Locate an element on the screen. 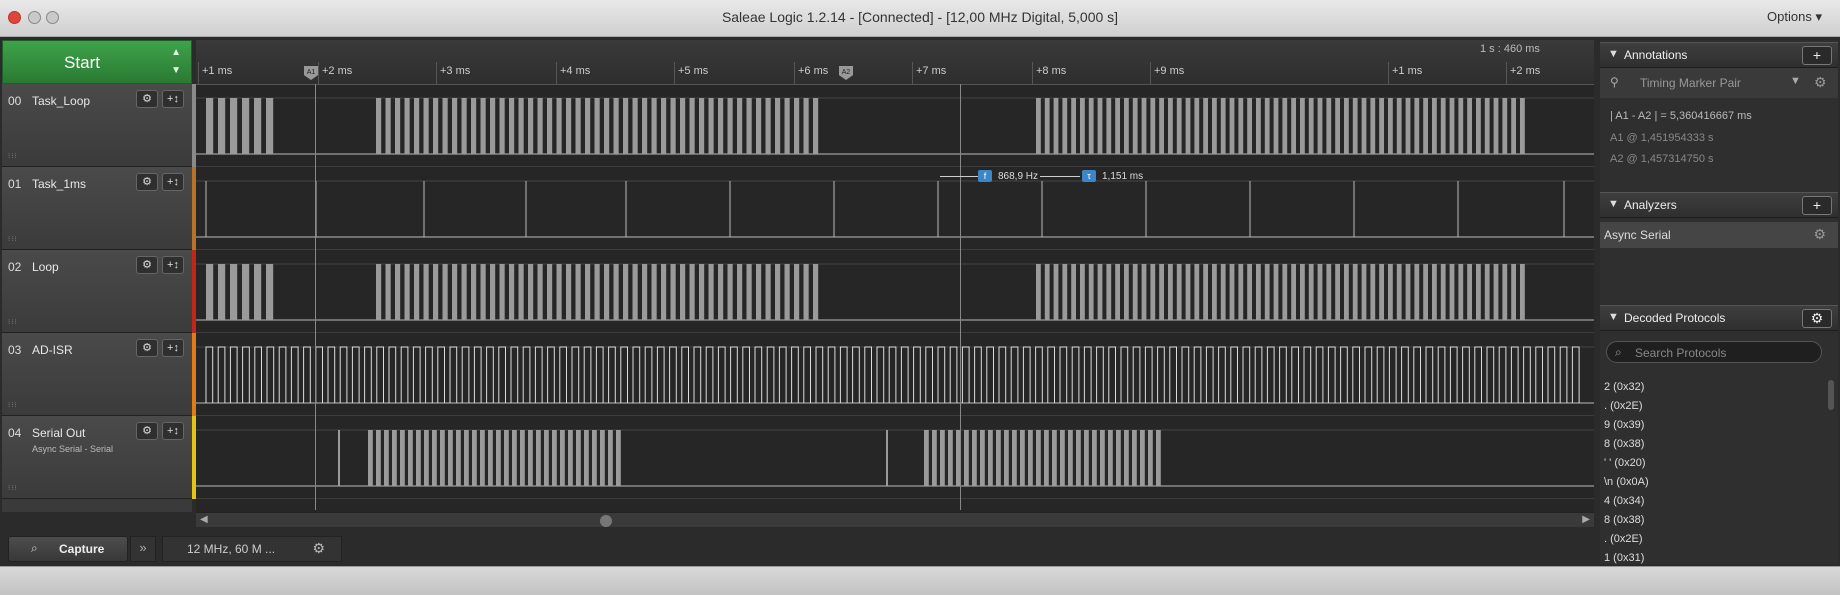 The width and height of the screenshot is (1840, 595). options-menu: Options ▾ is located at coordinates (1794, 17).